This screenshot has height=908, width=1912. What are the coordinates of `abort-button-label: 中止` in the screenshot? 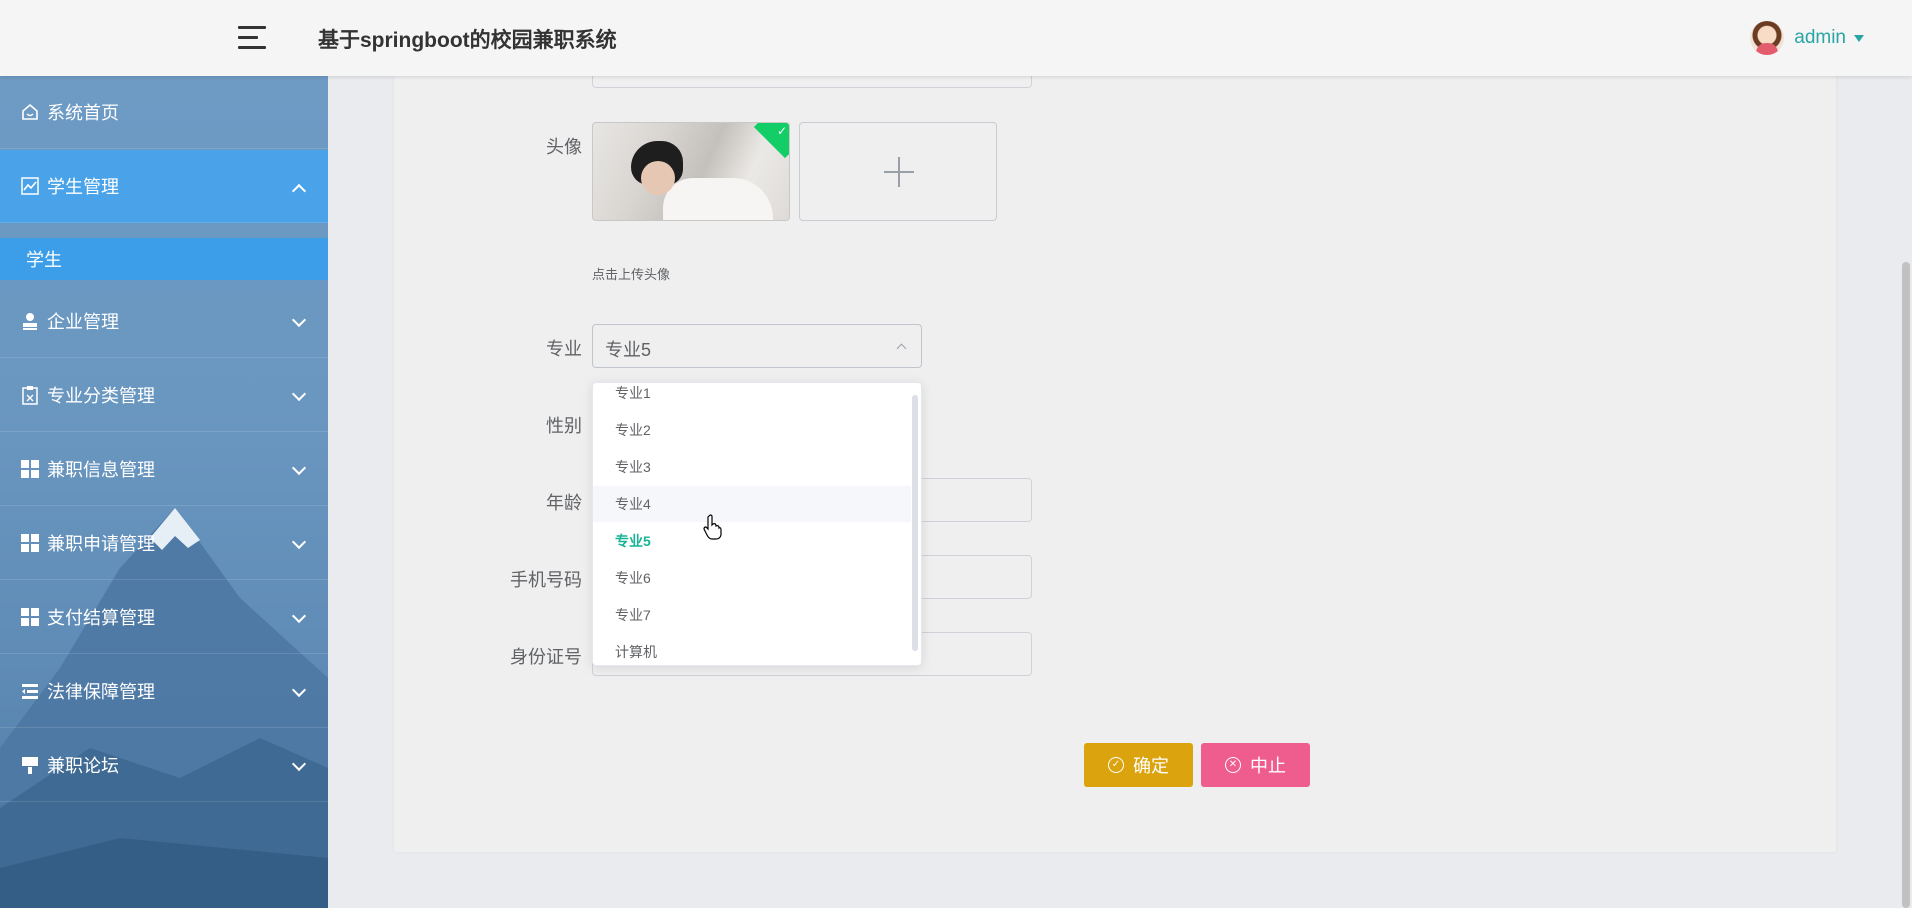 It's located at (1268, 766).